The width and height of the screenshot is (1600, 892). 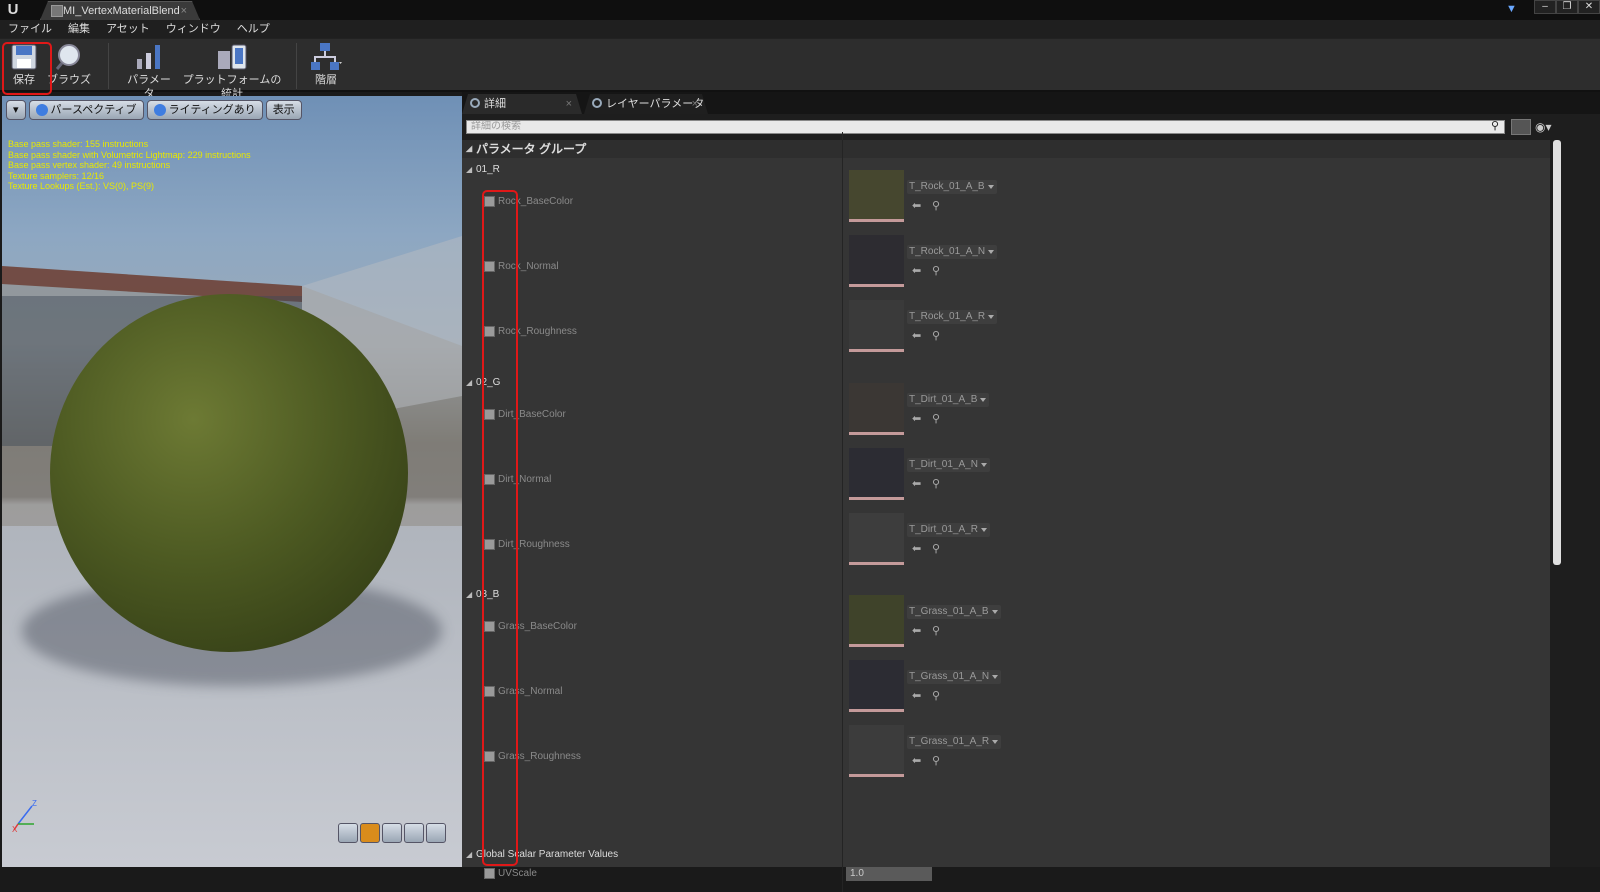 What do you see at coordinates (1495, 127) in the screenshot?
I see `search-icon: ⚲` at bounding box center [1495, 127].